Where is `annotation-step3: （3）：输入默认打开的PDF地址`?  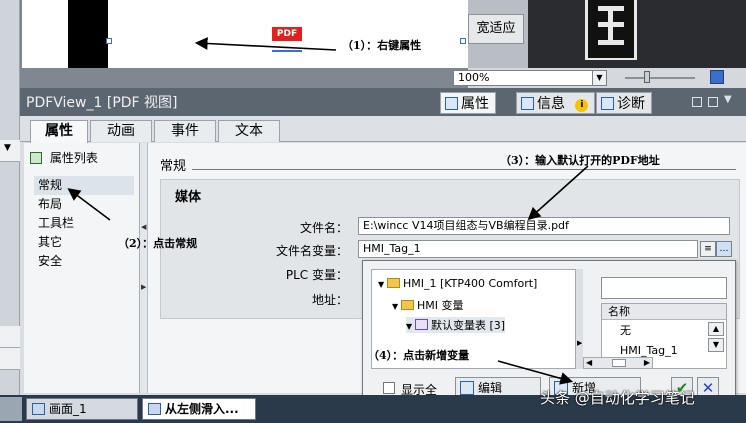 annotation-step3: （3）：输入默认打开的PDF地址 is located at coordinates (580, 160).